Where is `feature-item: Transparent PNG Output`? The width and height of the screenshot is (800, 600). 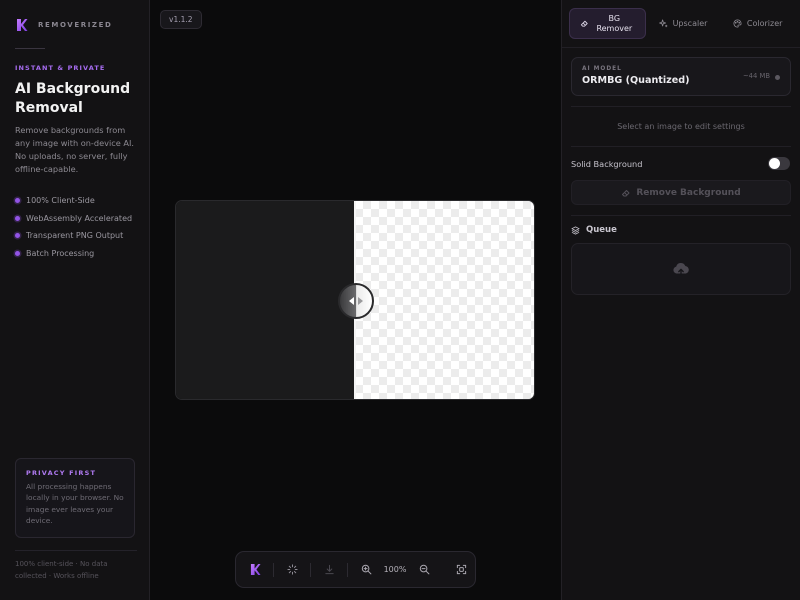 feature-item: Transparent PNG Output is located at coordinates (73, 236).